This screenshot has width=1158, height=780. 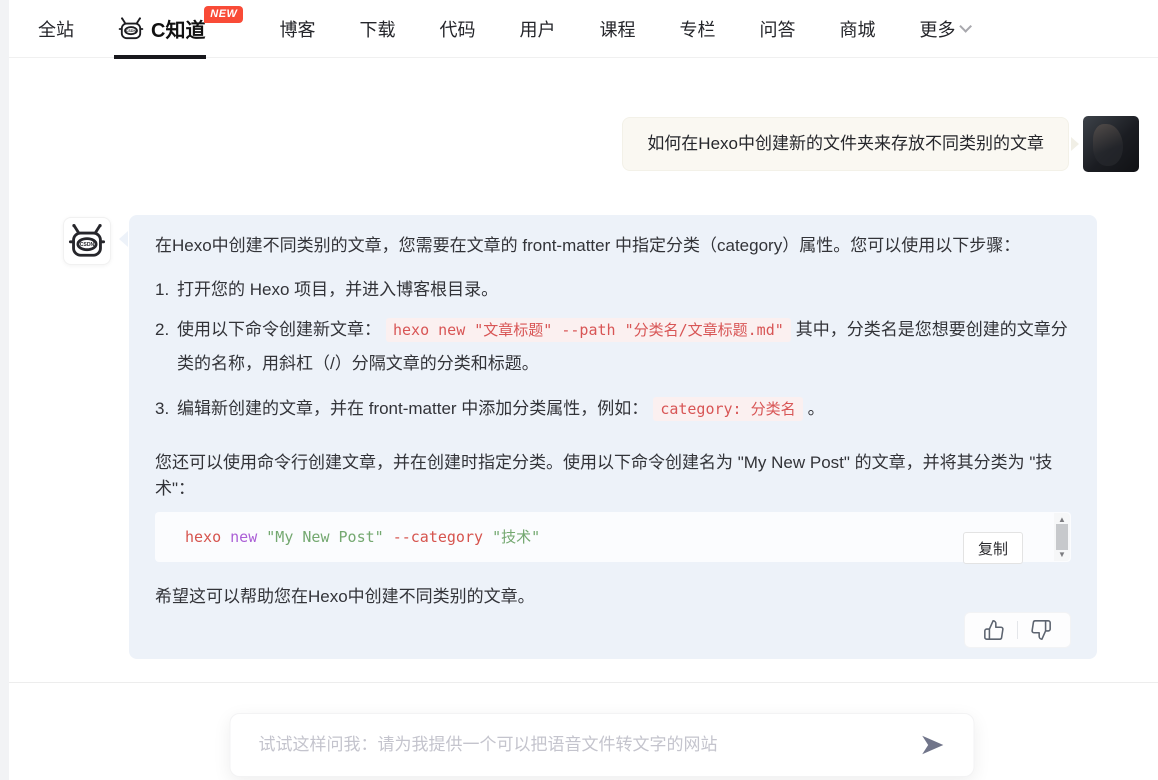 What do you see at coordinates (516, 537) in the screenshot?
I see `code-token: "技术"` at bounding box center [516, 537].